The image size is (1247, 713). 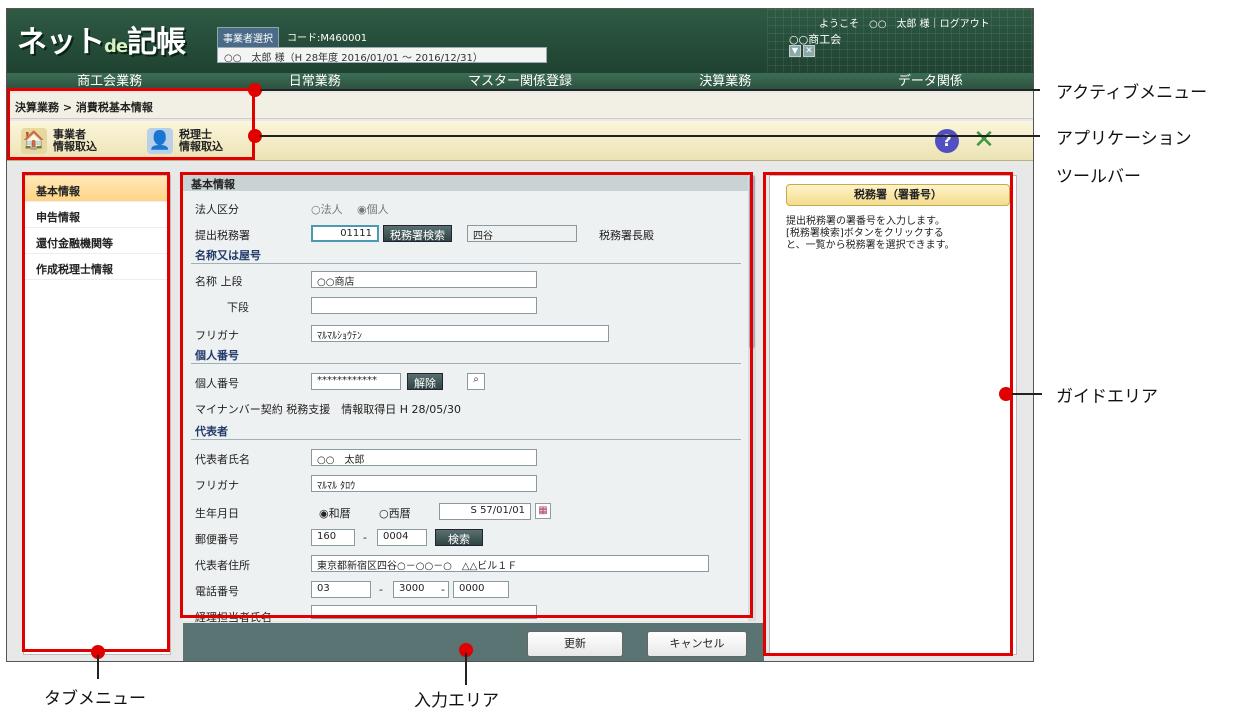 What do you see at coordinates (904, 22) in the screenshot?
I see `welcome-logout: ようこそ ○○ 太郎 様｜ログアウト` at bounding box center [904, 22].